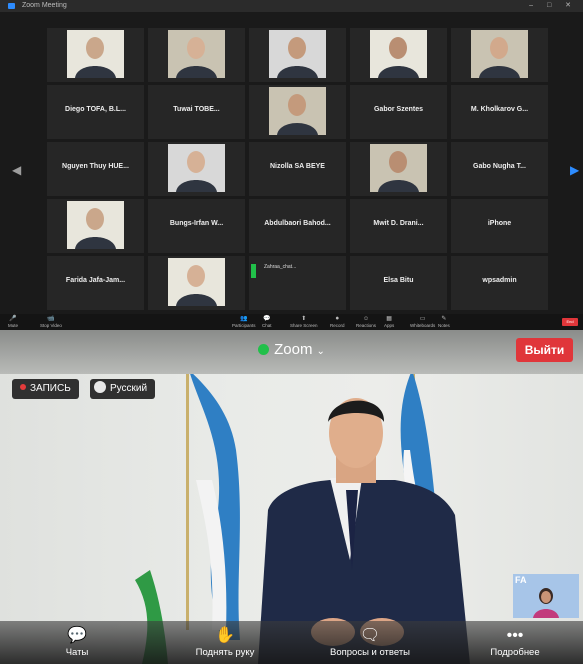 The image size is (583, 664). Describe the element at coordinates (13, 321) in the screenshot. I see `toolbar-button: 🎤 Mute` at that location.